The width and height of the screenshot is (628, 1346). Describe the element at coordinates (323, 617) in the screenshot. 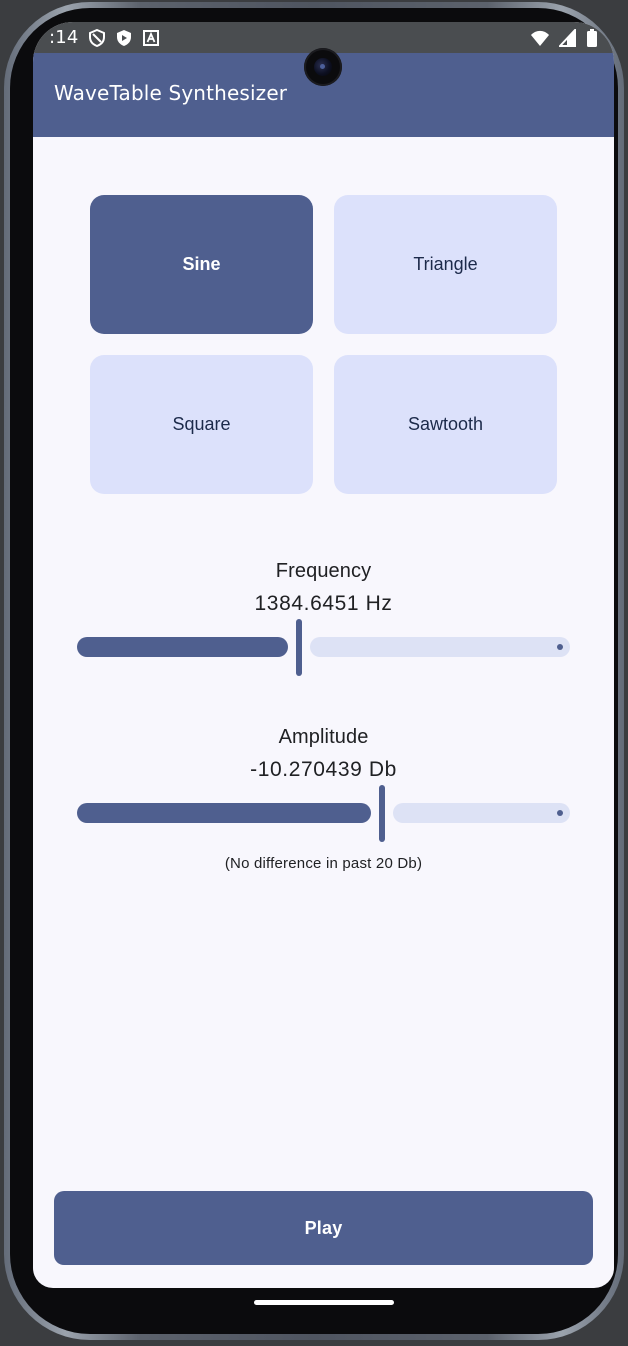

I see `frequency-control: Frequency 1384.6451 Hz` at that location.